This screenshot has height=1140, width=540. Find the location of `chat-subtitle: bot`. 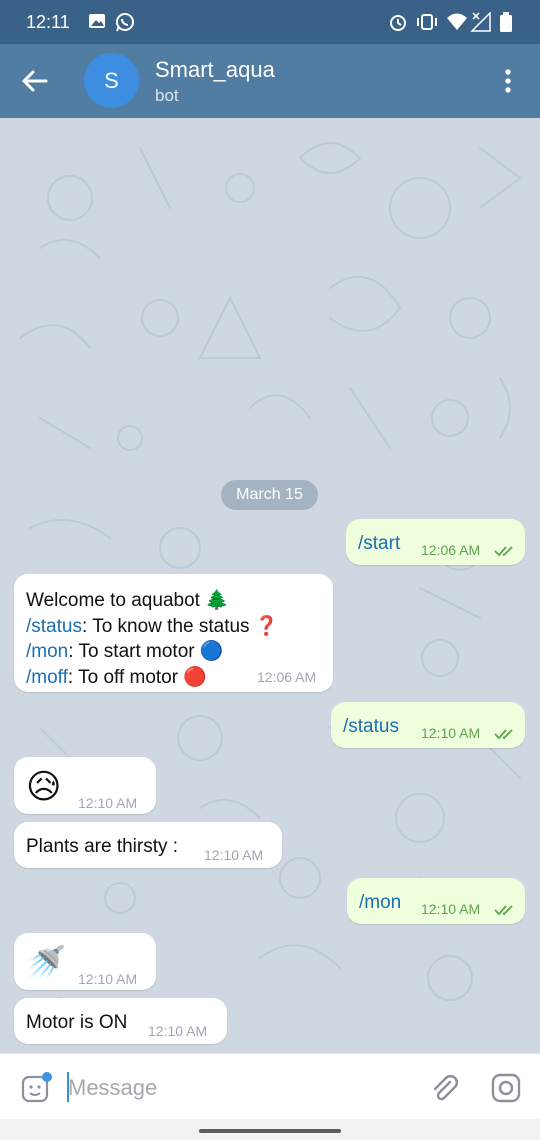

chat-subtitle: bot is located at coordinates (167, 95).